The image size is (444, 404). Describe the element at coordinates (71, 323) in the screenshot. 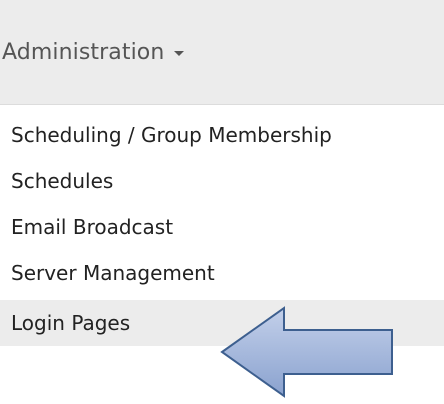

I see `menu-item-label: Login Pages` at that location.